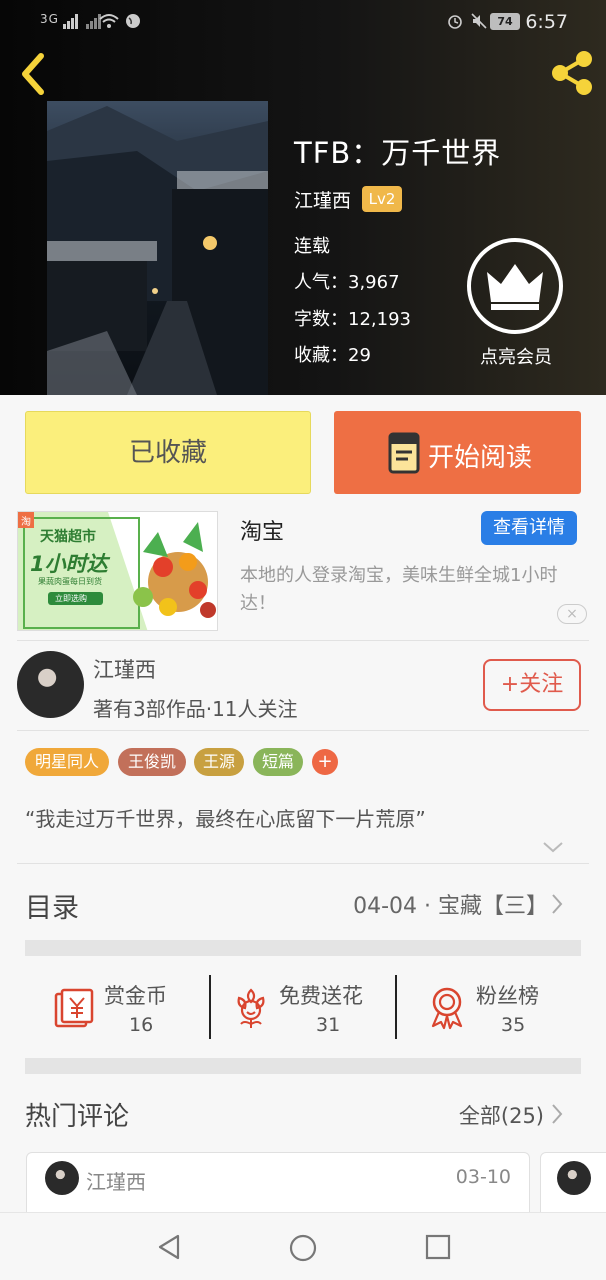 The height and width of the screenshot is (1280, 606). What do you see at coordinates (68, 537) in the screenshot?
I see `ad-image-title: 天猫超市` at bounding box center [68, 537].